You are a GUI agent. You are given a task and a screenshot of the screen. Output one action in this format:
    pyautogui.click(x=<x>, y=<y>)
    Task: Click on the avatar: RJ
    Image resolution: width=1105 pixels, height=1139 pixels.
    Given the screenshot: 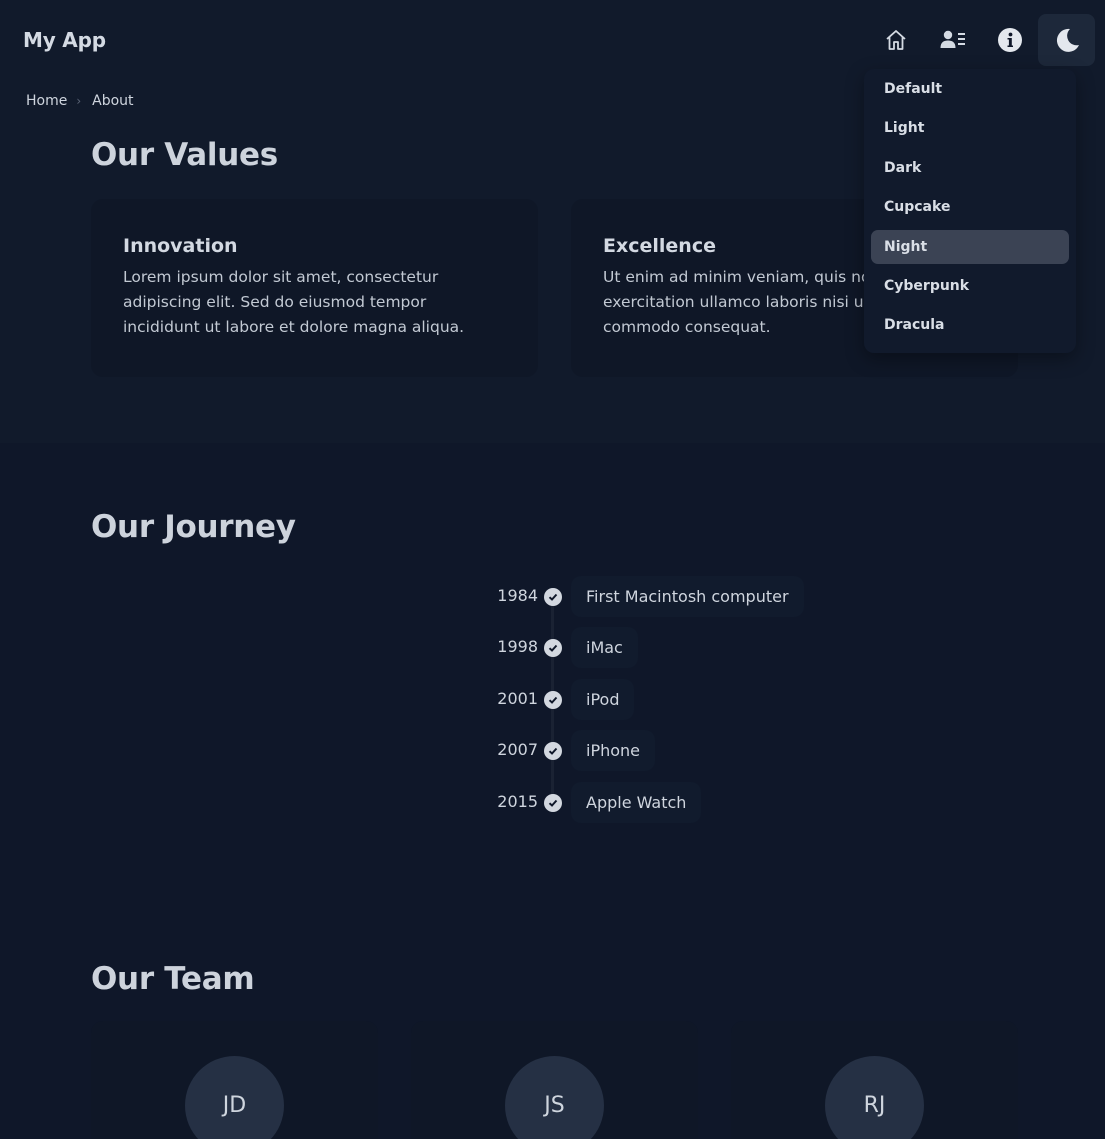 What is the action you would take?
    pyautogui.click(x=874, y=1097)
    